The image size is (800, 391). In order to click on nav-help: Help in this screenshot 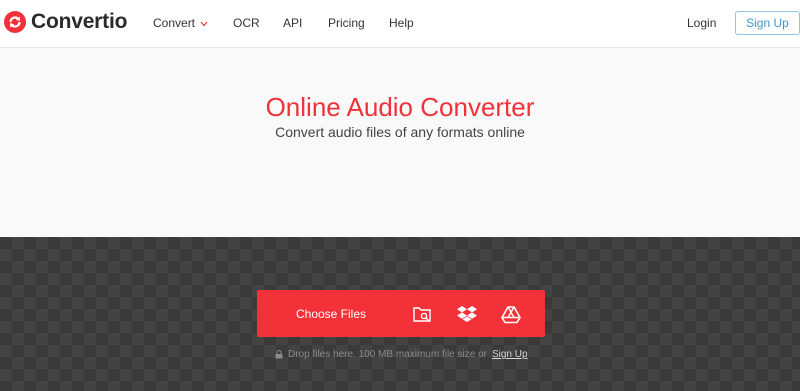, I will do `click(401, 23)`.